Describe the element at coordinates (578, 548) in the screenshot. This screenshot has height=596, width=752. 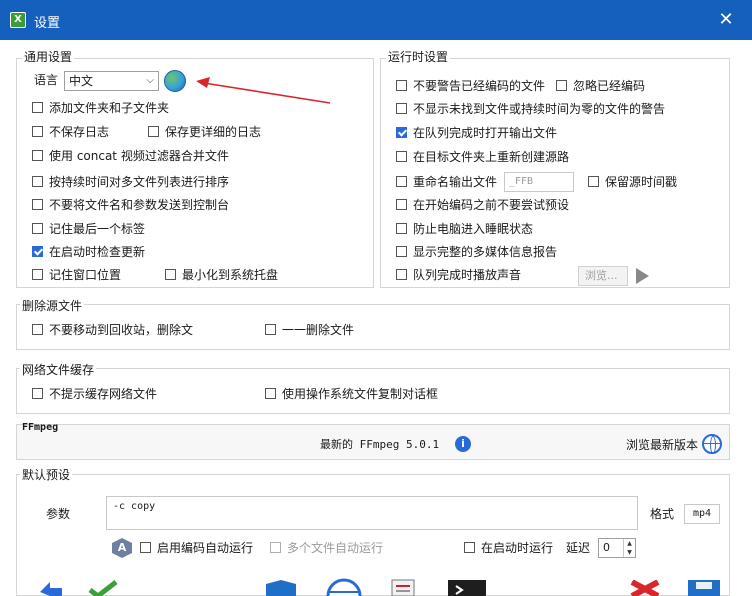
I see `delay-label: 延迟` at that location.